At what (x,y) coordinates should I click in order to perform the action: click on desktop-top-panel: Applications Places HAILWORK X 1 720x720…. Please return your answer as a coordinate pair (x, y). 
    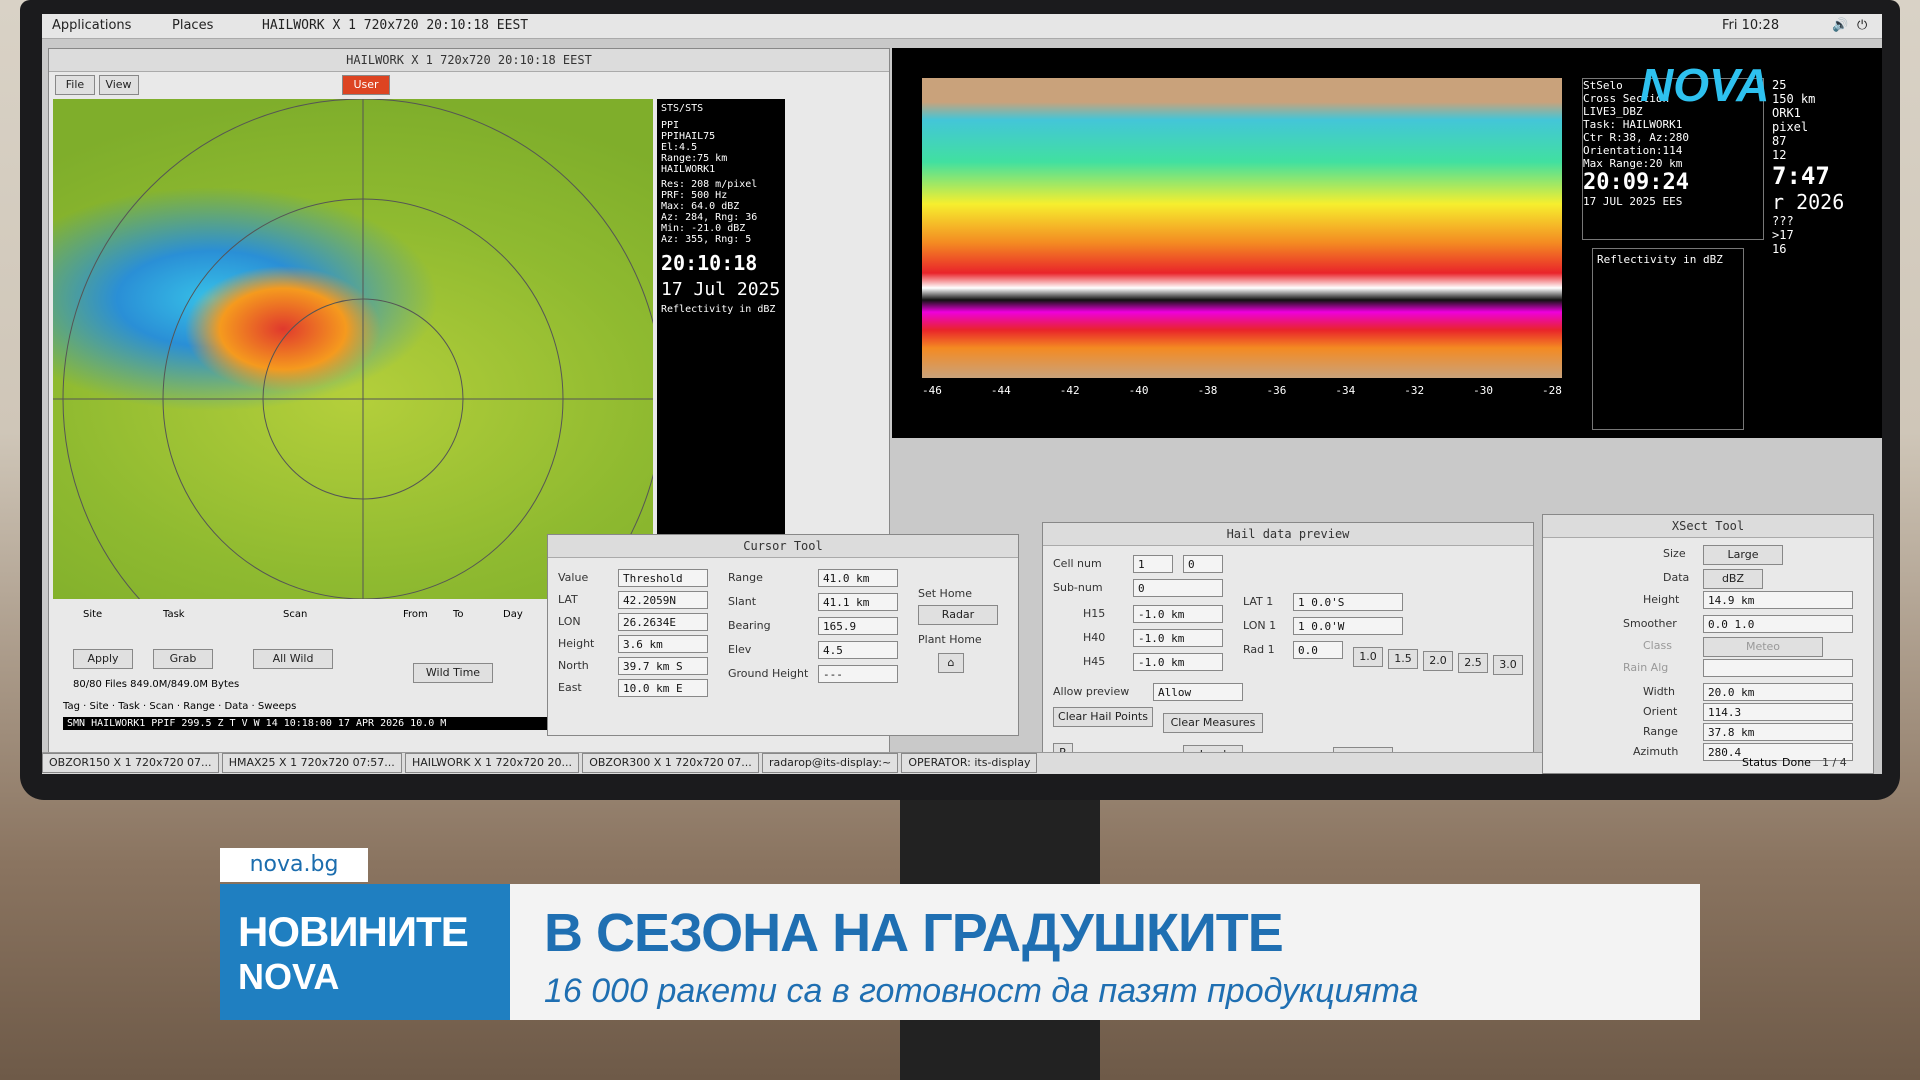
    Looking at the image, I should click on (962, 26).